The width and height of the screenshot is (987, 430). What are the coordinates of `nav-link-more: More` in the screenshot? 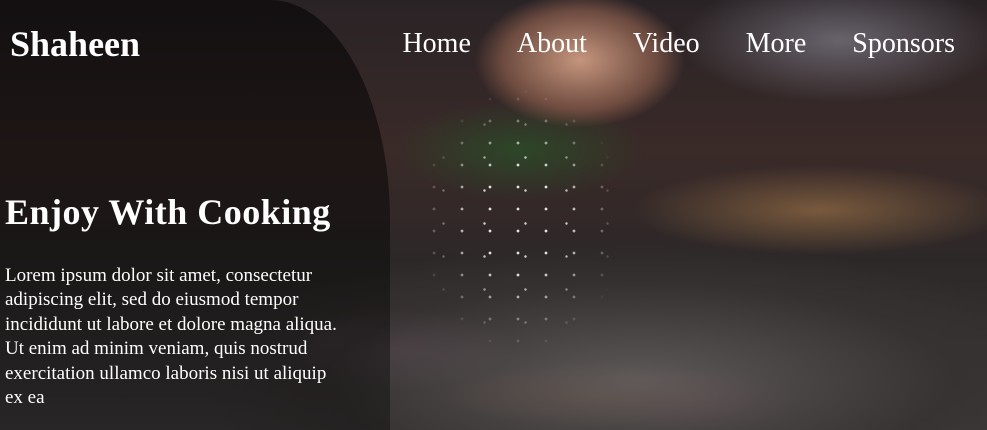 It's located at (776, 44).